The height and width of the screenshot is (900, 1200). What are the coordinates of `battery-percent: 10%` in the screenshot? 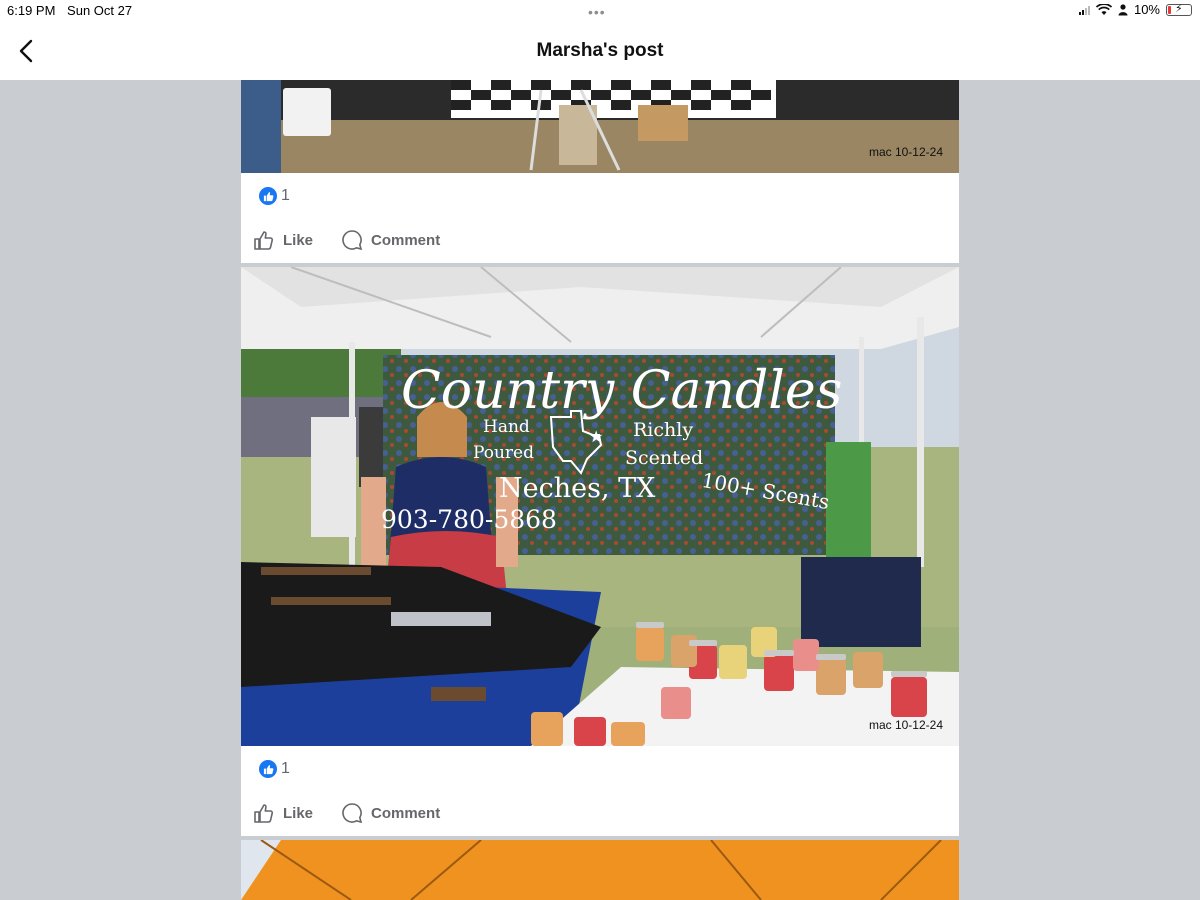 It's located at (1146, 9).